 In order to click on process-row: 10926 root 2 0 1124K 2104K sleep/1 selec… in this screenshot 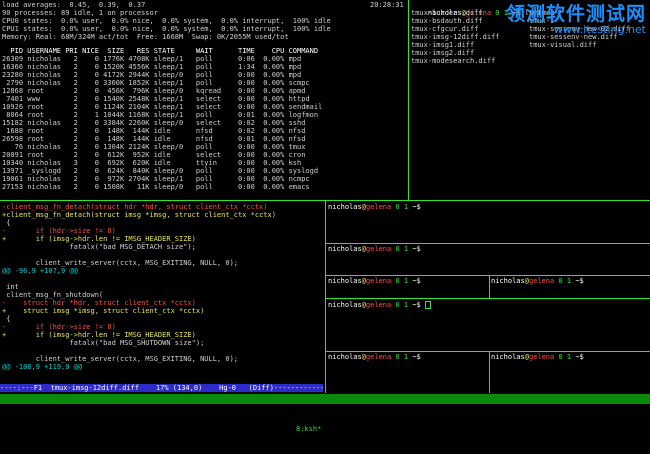, I will do `click(162, 107)`.